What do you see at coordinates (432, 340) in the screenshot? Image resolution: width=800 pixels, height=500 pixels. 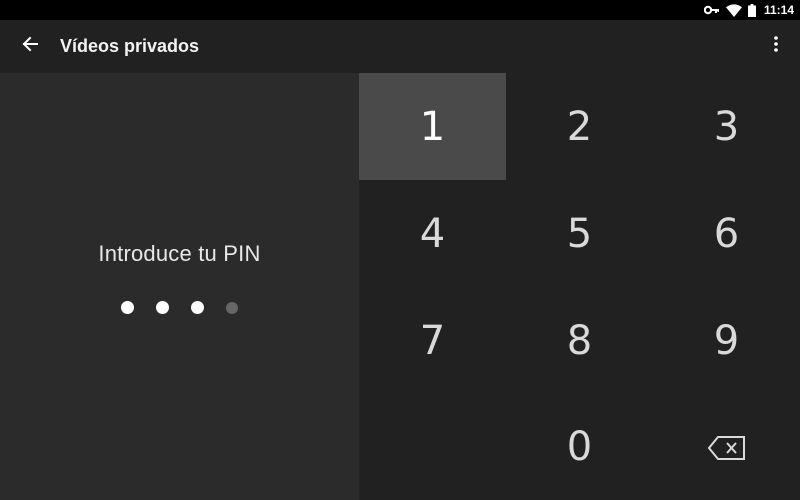 I see `key-7: 7` at bounding box center [432, 340].